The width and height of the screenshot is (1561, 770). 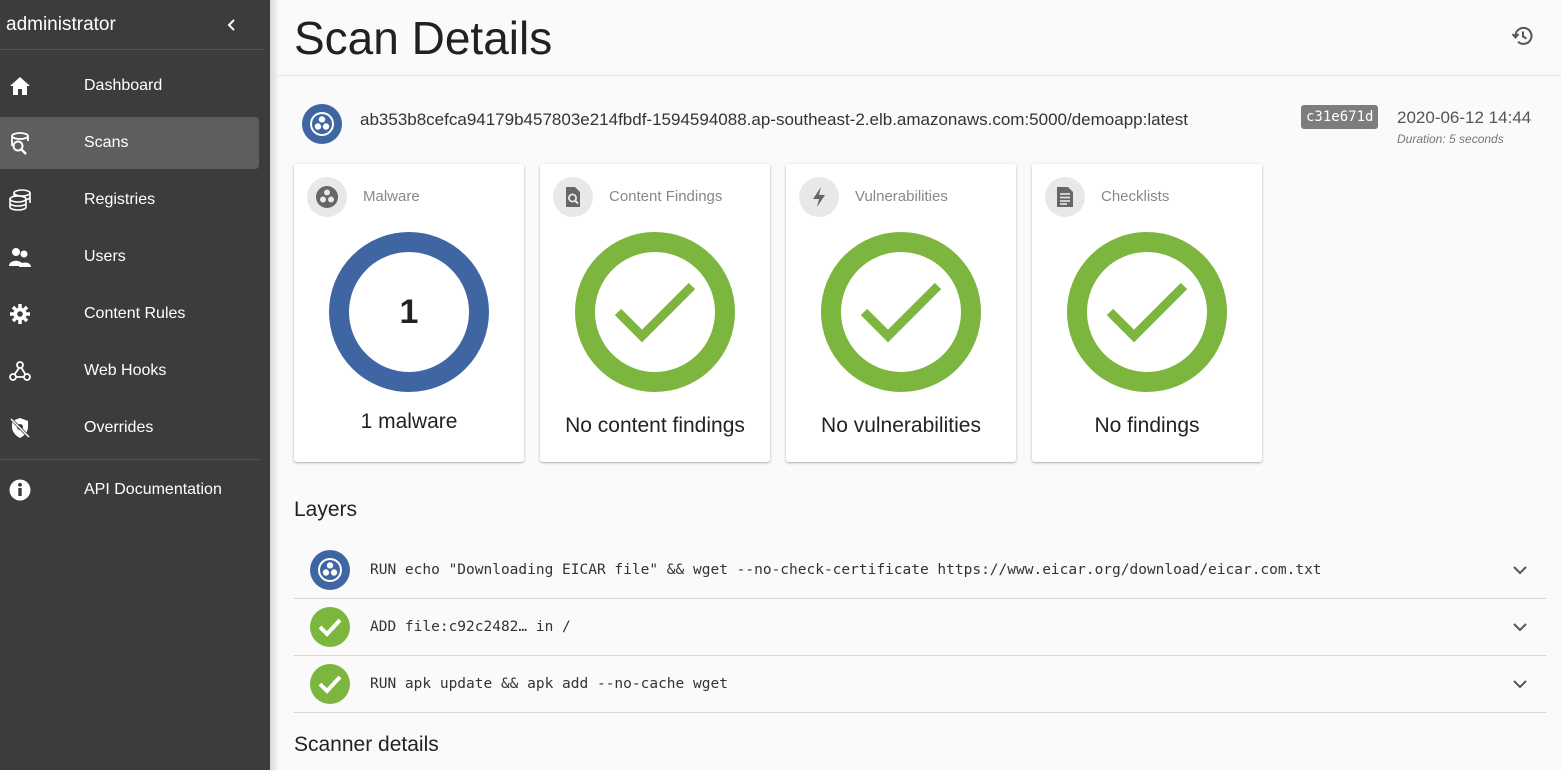 I want to click on sidebar-item-api-documentation: API Documentation, so click(x=129, y=490).